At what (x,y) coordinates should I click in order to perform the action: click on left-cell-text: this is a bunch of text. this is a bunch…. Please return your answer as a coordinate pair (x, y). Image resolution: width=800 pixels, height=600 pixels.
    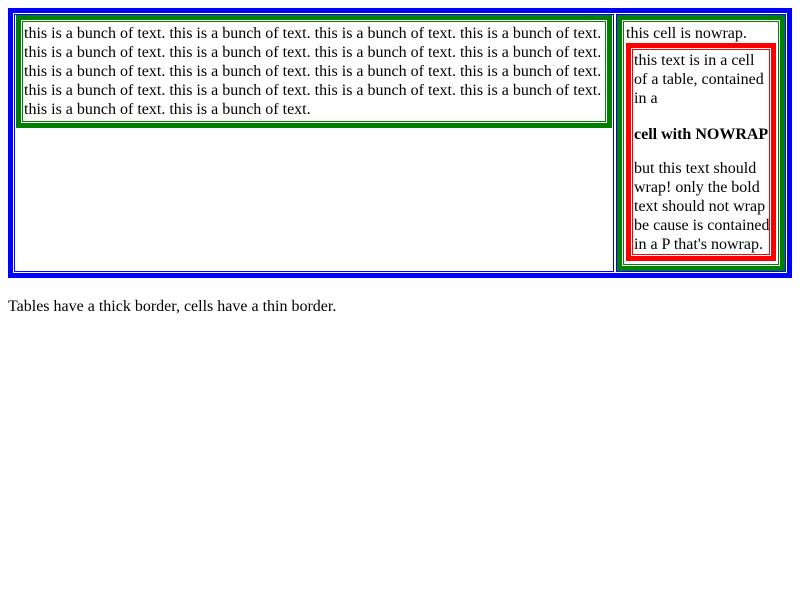
    Looking at the image, I should click on (313, 71).